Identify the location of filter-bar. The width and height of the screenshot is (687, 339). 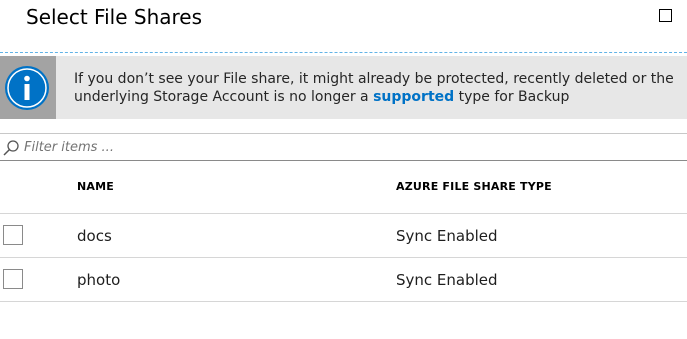
(343, 147).